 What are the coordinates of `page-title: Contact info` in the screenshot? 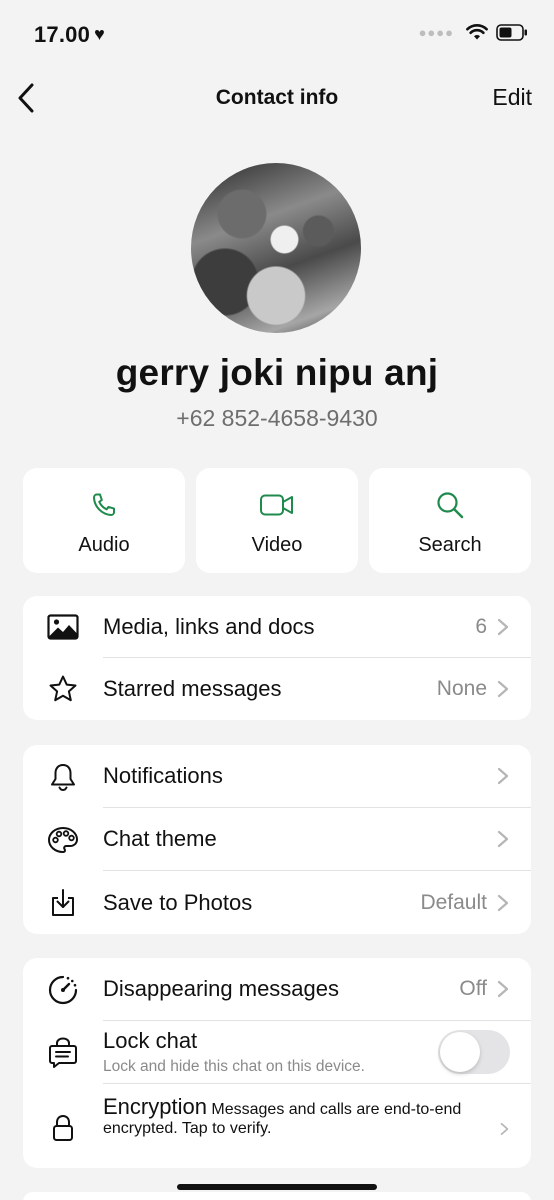 It's located at (277, 97).